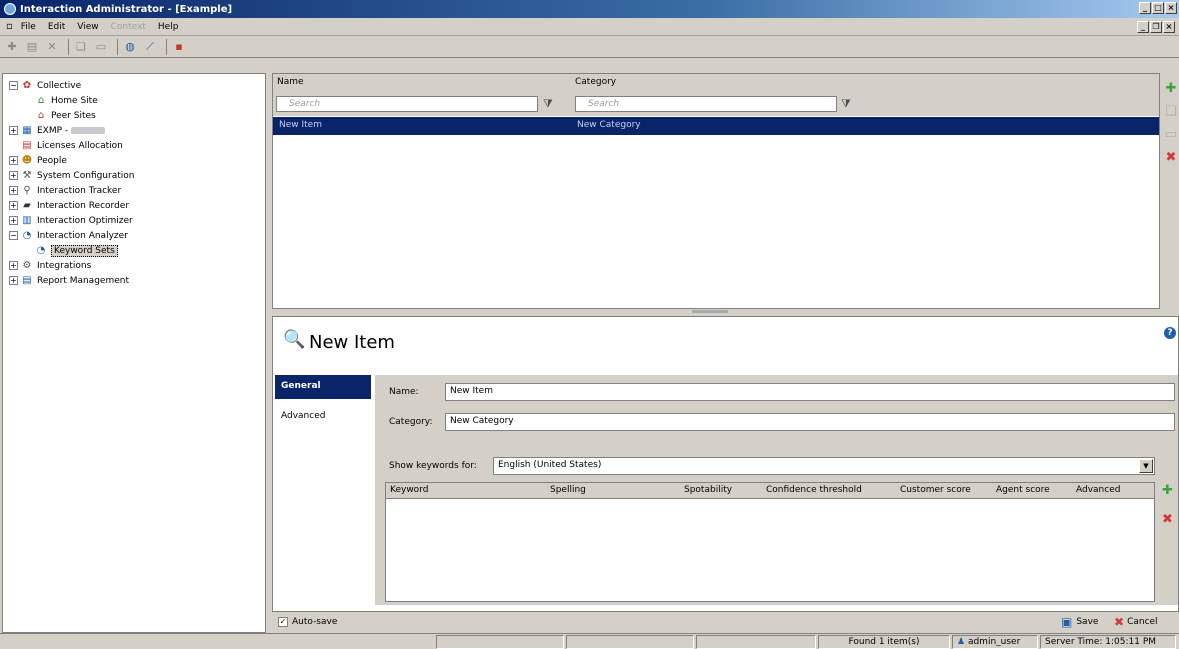 Image resolution: width=1179 pixels, height=649 pixels. I want to click on tree-item: + ▤ Report Management, so click(134, 280).